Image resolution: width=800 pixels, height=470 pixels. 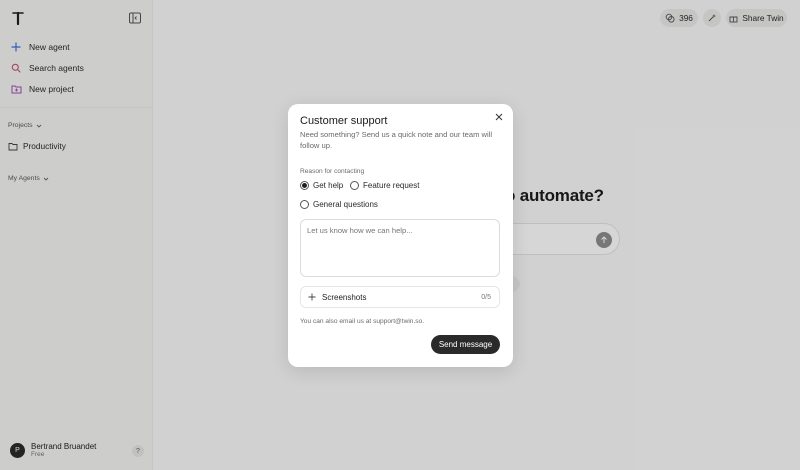 I want to click on send-message-button: Send message, so click(x=465, y=344).